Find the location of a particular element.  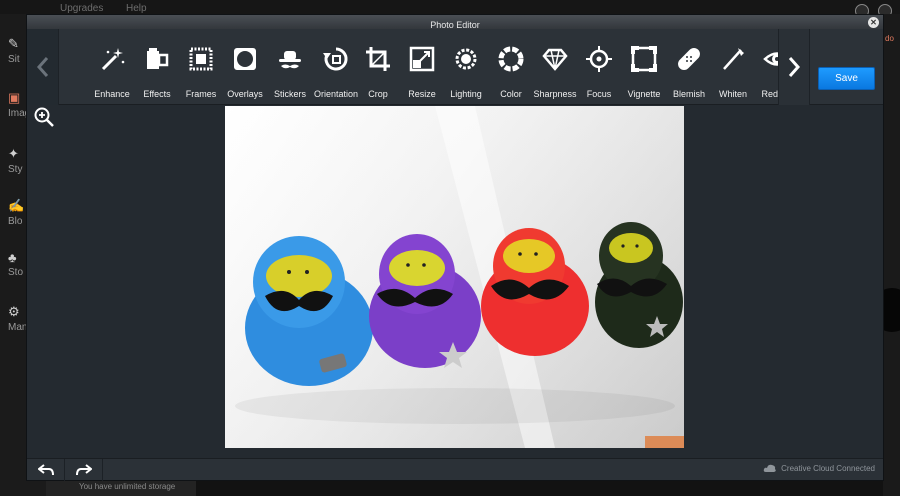

redo-icon is located at coordinates (83, 470).